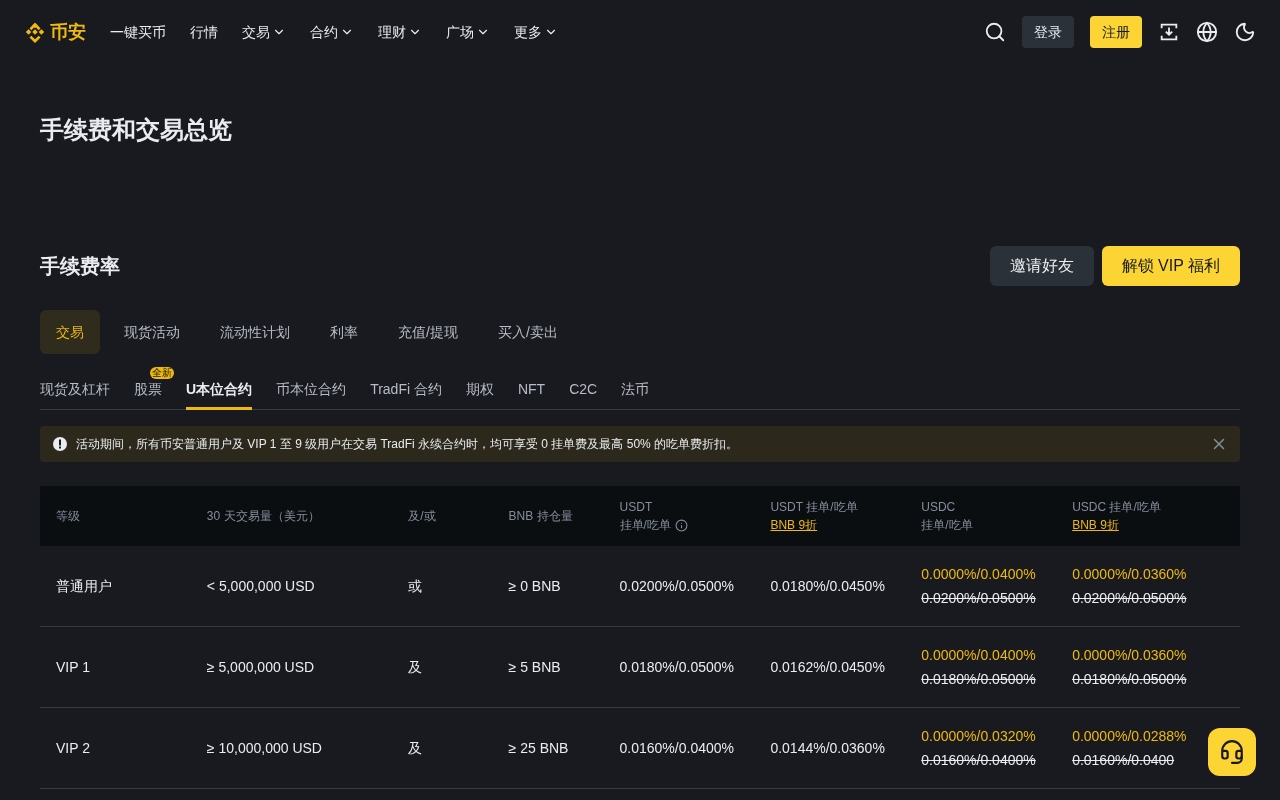 Image resolution: width=1280 pixels, height=800 pixels. I want to click on table-cell-text: 0.0180%/0.0450%, so click(828, 586).